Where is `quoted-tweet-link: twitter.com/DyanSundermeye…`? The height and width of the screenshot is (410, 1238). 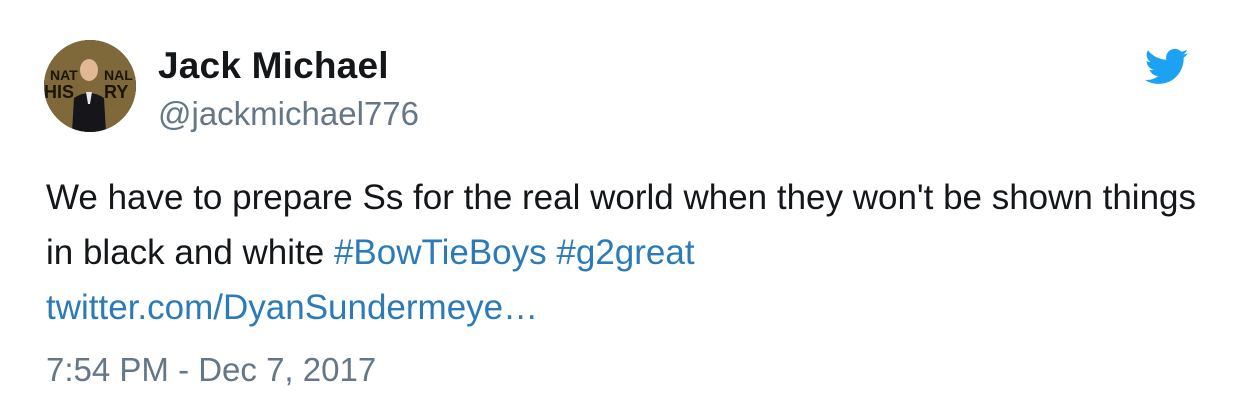
quoted-tweet-link: twitter.com/DyanSundermeye… is located at coordinates (292, 307).